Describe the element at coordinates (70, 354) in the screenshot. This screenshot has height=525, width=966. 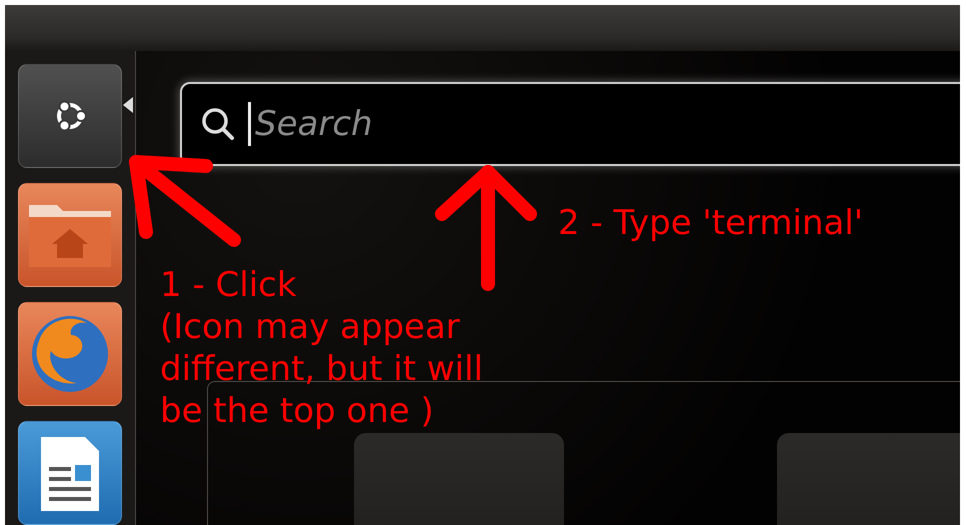
I see `browser-button` at that location.